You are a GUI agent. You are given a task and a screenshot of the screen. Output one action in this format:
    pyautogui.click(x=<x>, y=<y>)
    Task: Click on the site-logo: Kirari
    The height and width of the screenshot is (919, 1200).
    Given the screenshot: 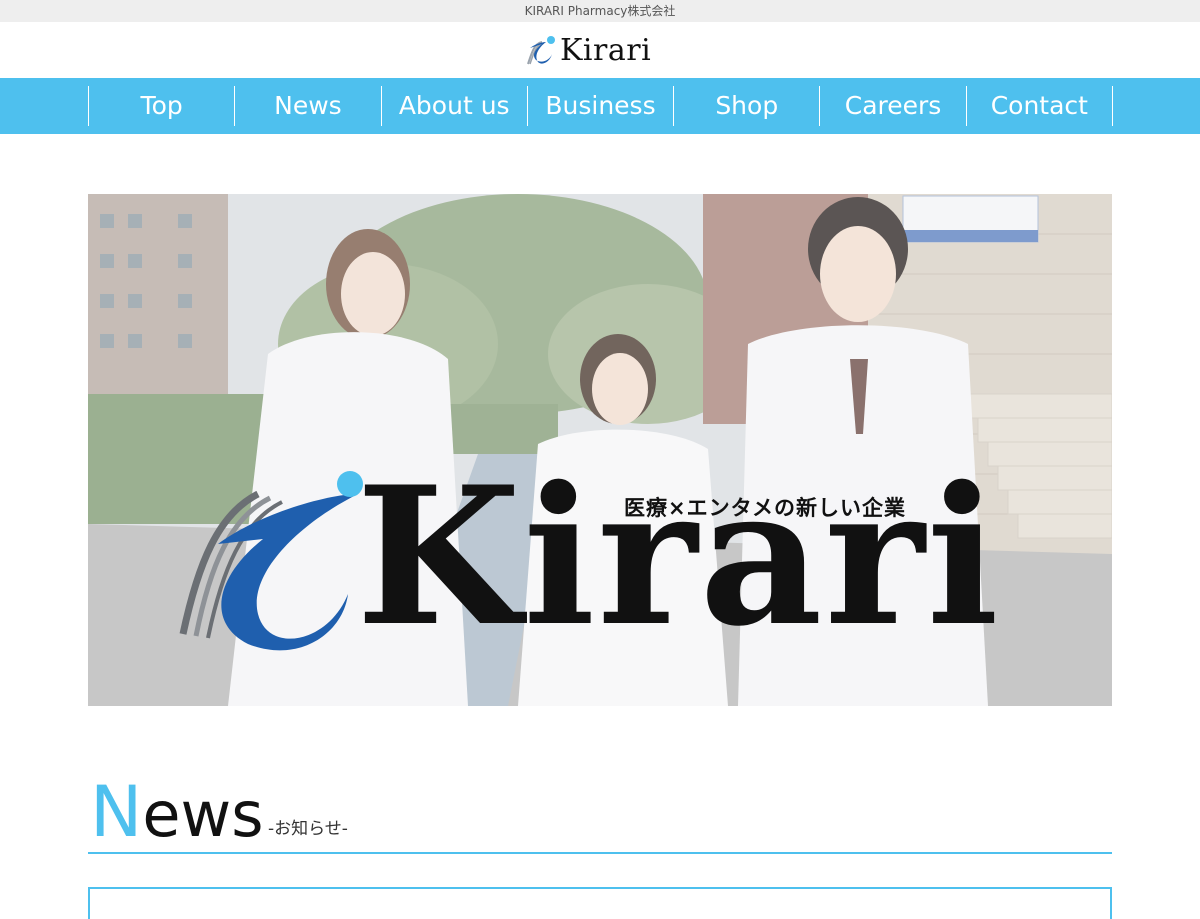 What is the action you would take?
    pyautogui.click(x=587, y=51)
    